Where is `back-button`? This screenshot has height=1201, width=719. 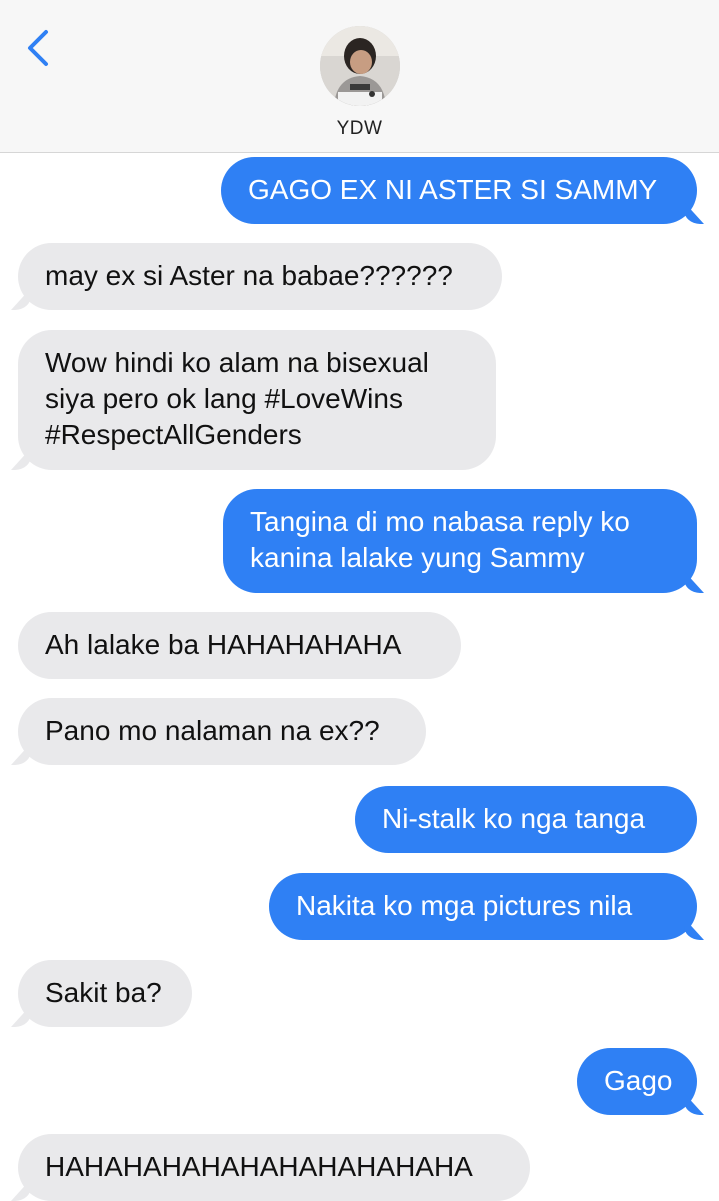 back-button is located at coordinates (40, 48).